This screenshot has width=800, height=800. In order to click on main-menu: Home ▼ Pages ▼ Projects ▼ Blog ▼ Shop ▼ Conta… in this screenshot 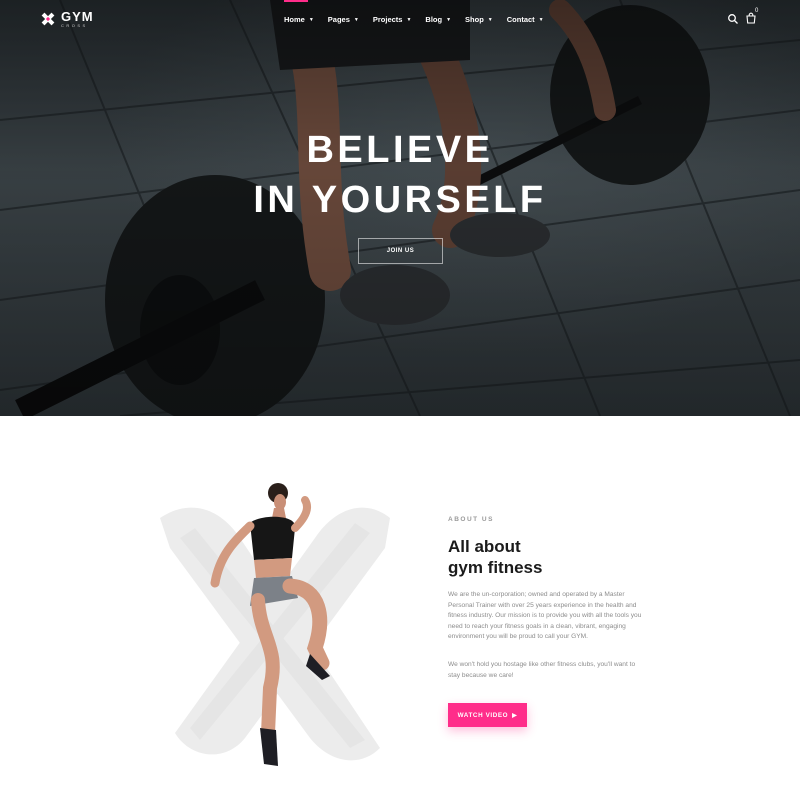, I will do `click(421, 19)`.